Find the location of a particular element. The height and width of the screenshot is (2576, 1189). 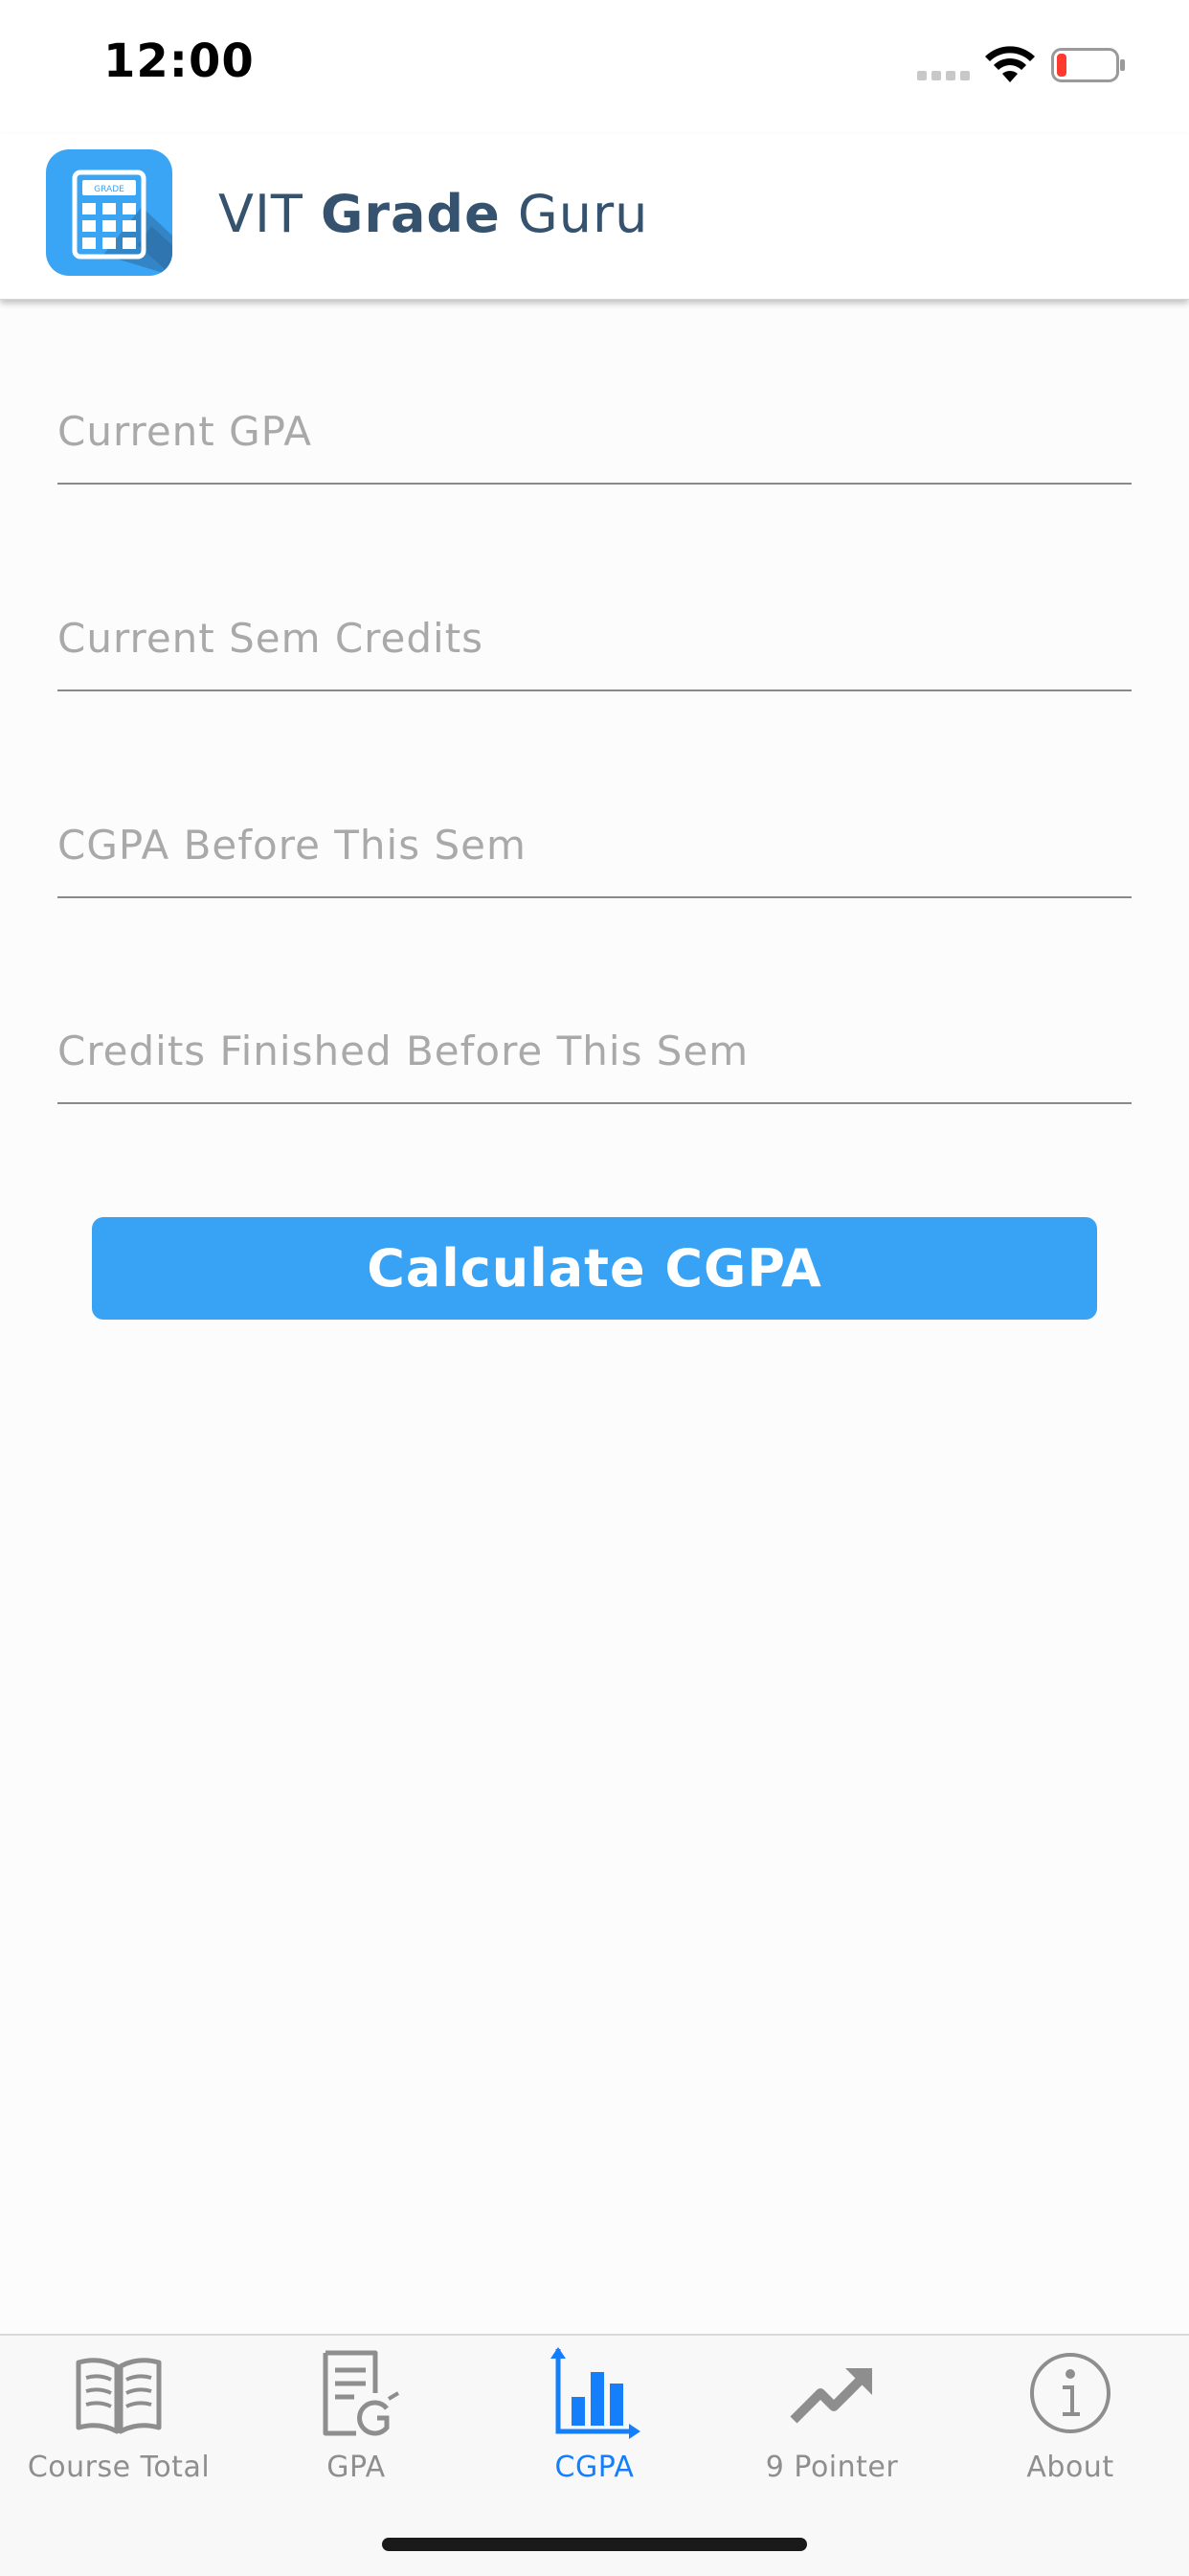

book-icon is located at coordinates (119, 2396).